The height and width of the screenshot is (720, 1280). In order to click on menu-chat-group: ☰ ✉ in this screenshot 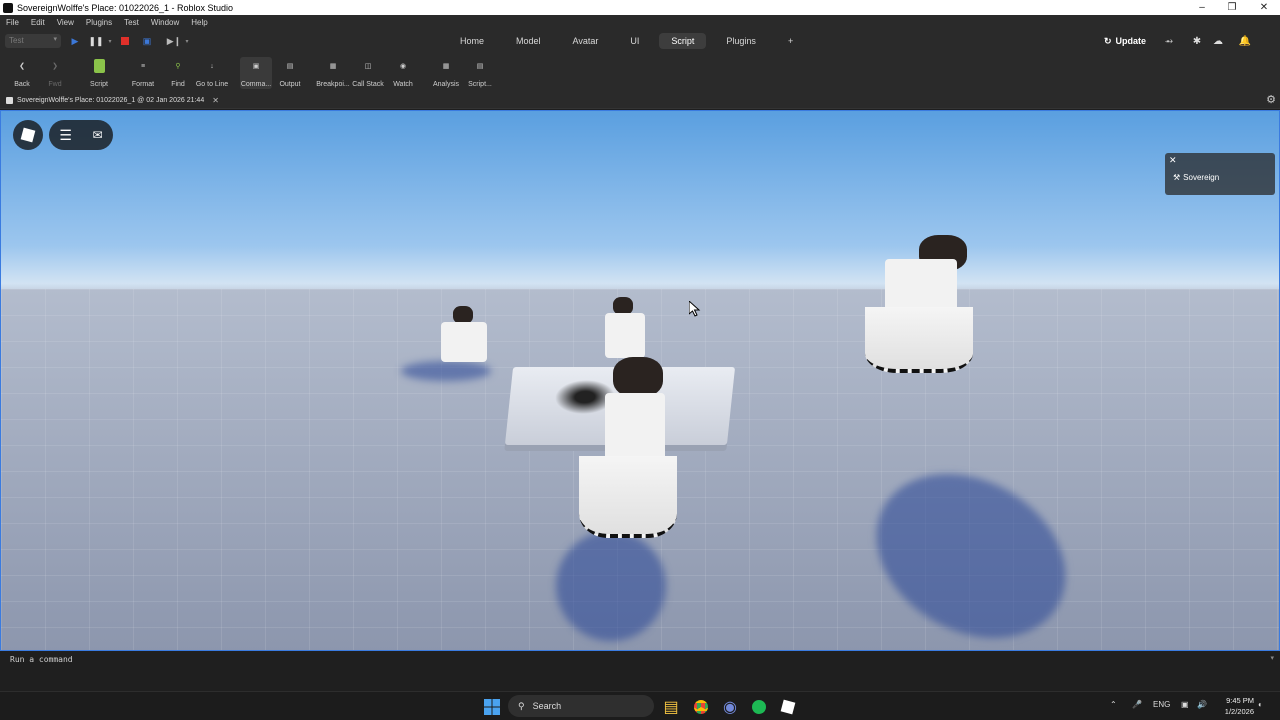, I will do `click(81, 135)`.